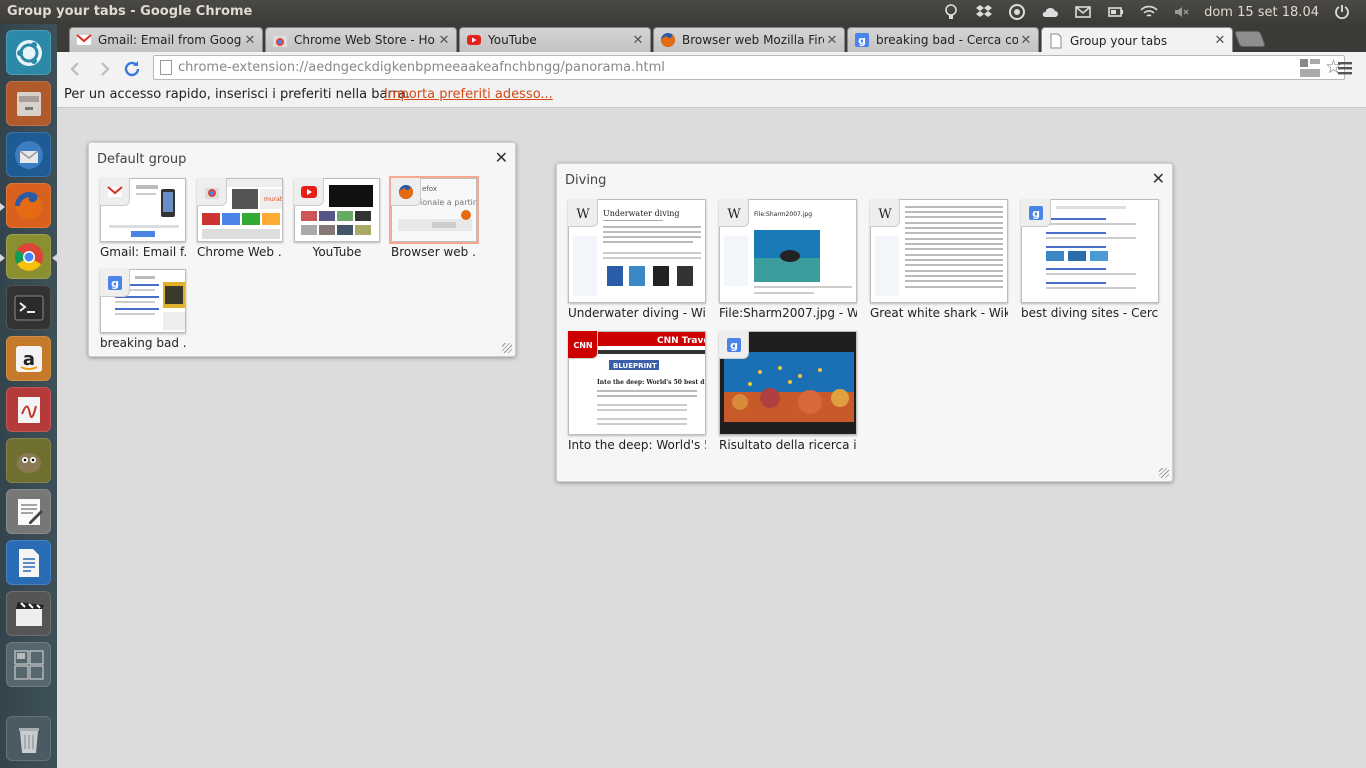 The image size is (1366, 768). Describe the element at coordinates (1310, 68) in the screenshot. I see `extension-icon` at that location.